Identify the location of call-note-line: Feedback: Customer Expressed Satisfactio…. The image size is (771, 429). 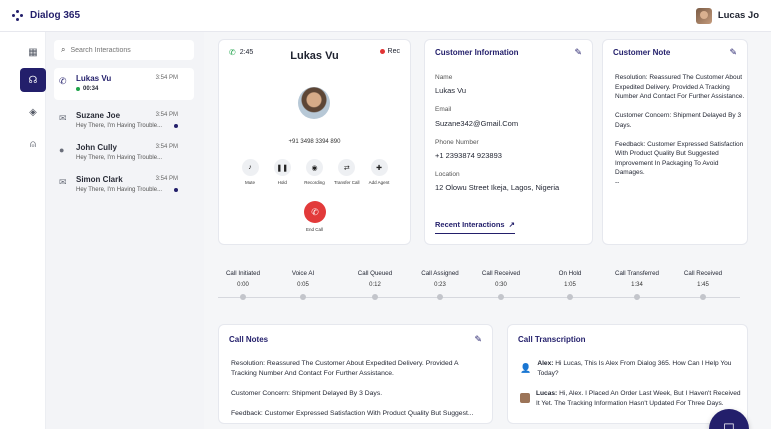
(352, 413).